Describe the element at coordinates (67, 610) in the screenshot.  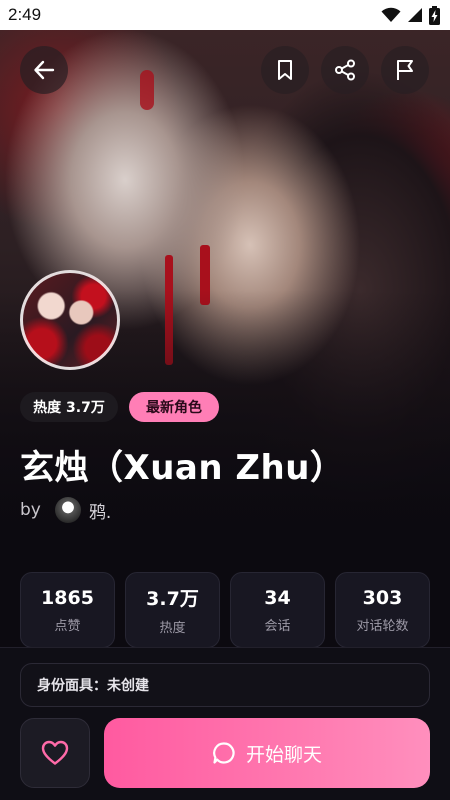
I see `stat-likes: 1865 点赞` at that location.